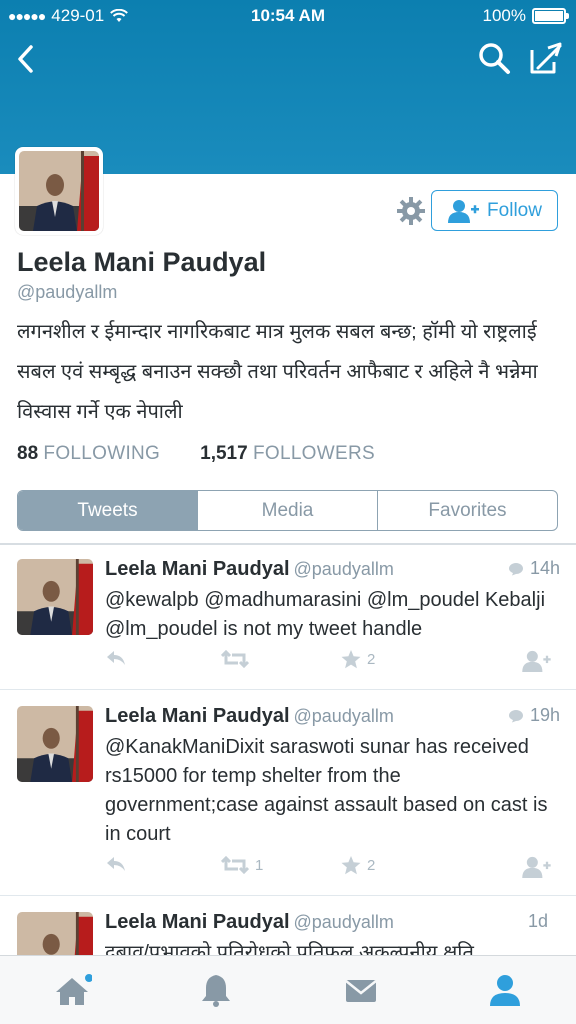  Describe the element at coordinates (72, 990) in the screenshot. I see `home-icon` at that location.